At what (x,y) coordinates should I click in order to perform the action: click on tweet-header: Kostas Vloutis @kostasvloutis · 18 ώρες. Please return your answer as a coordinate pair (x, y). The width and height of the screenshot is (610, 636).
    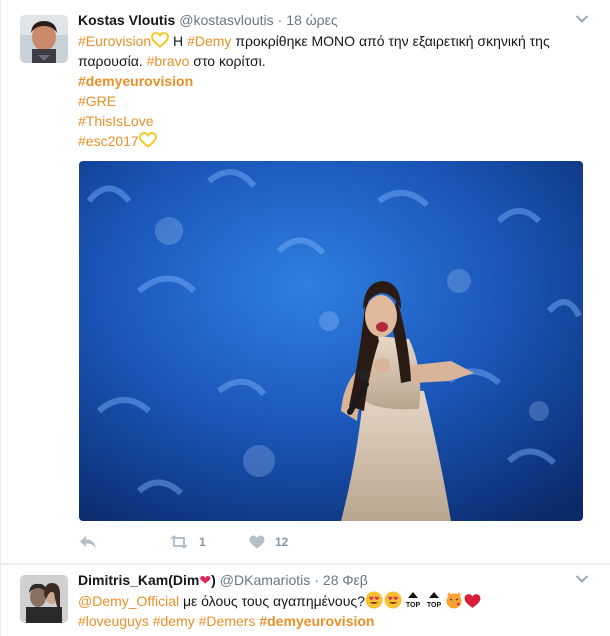
    Looking at the image, I should click on (208, 20).